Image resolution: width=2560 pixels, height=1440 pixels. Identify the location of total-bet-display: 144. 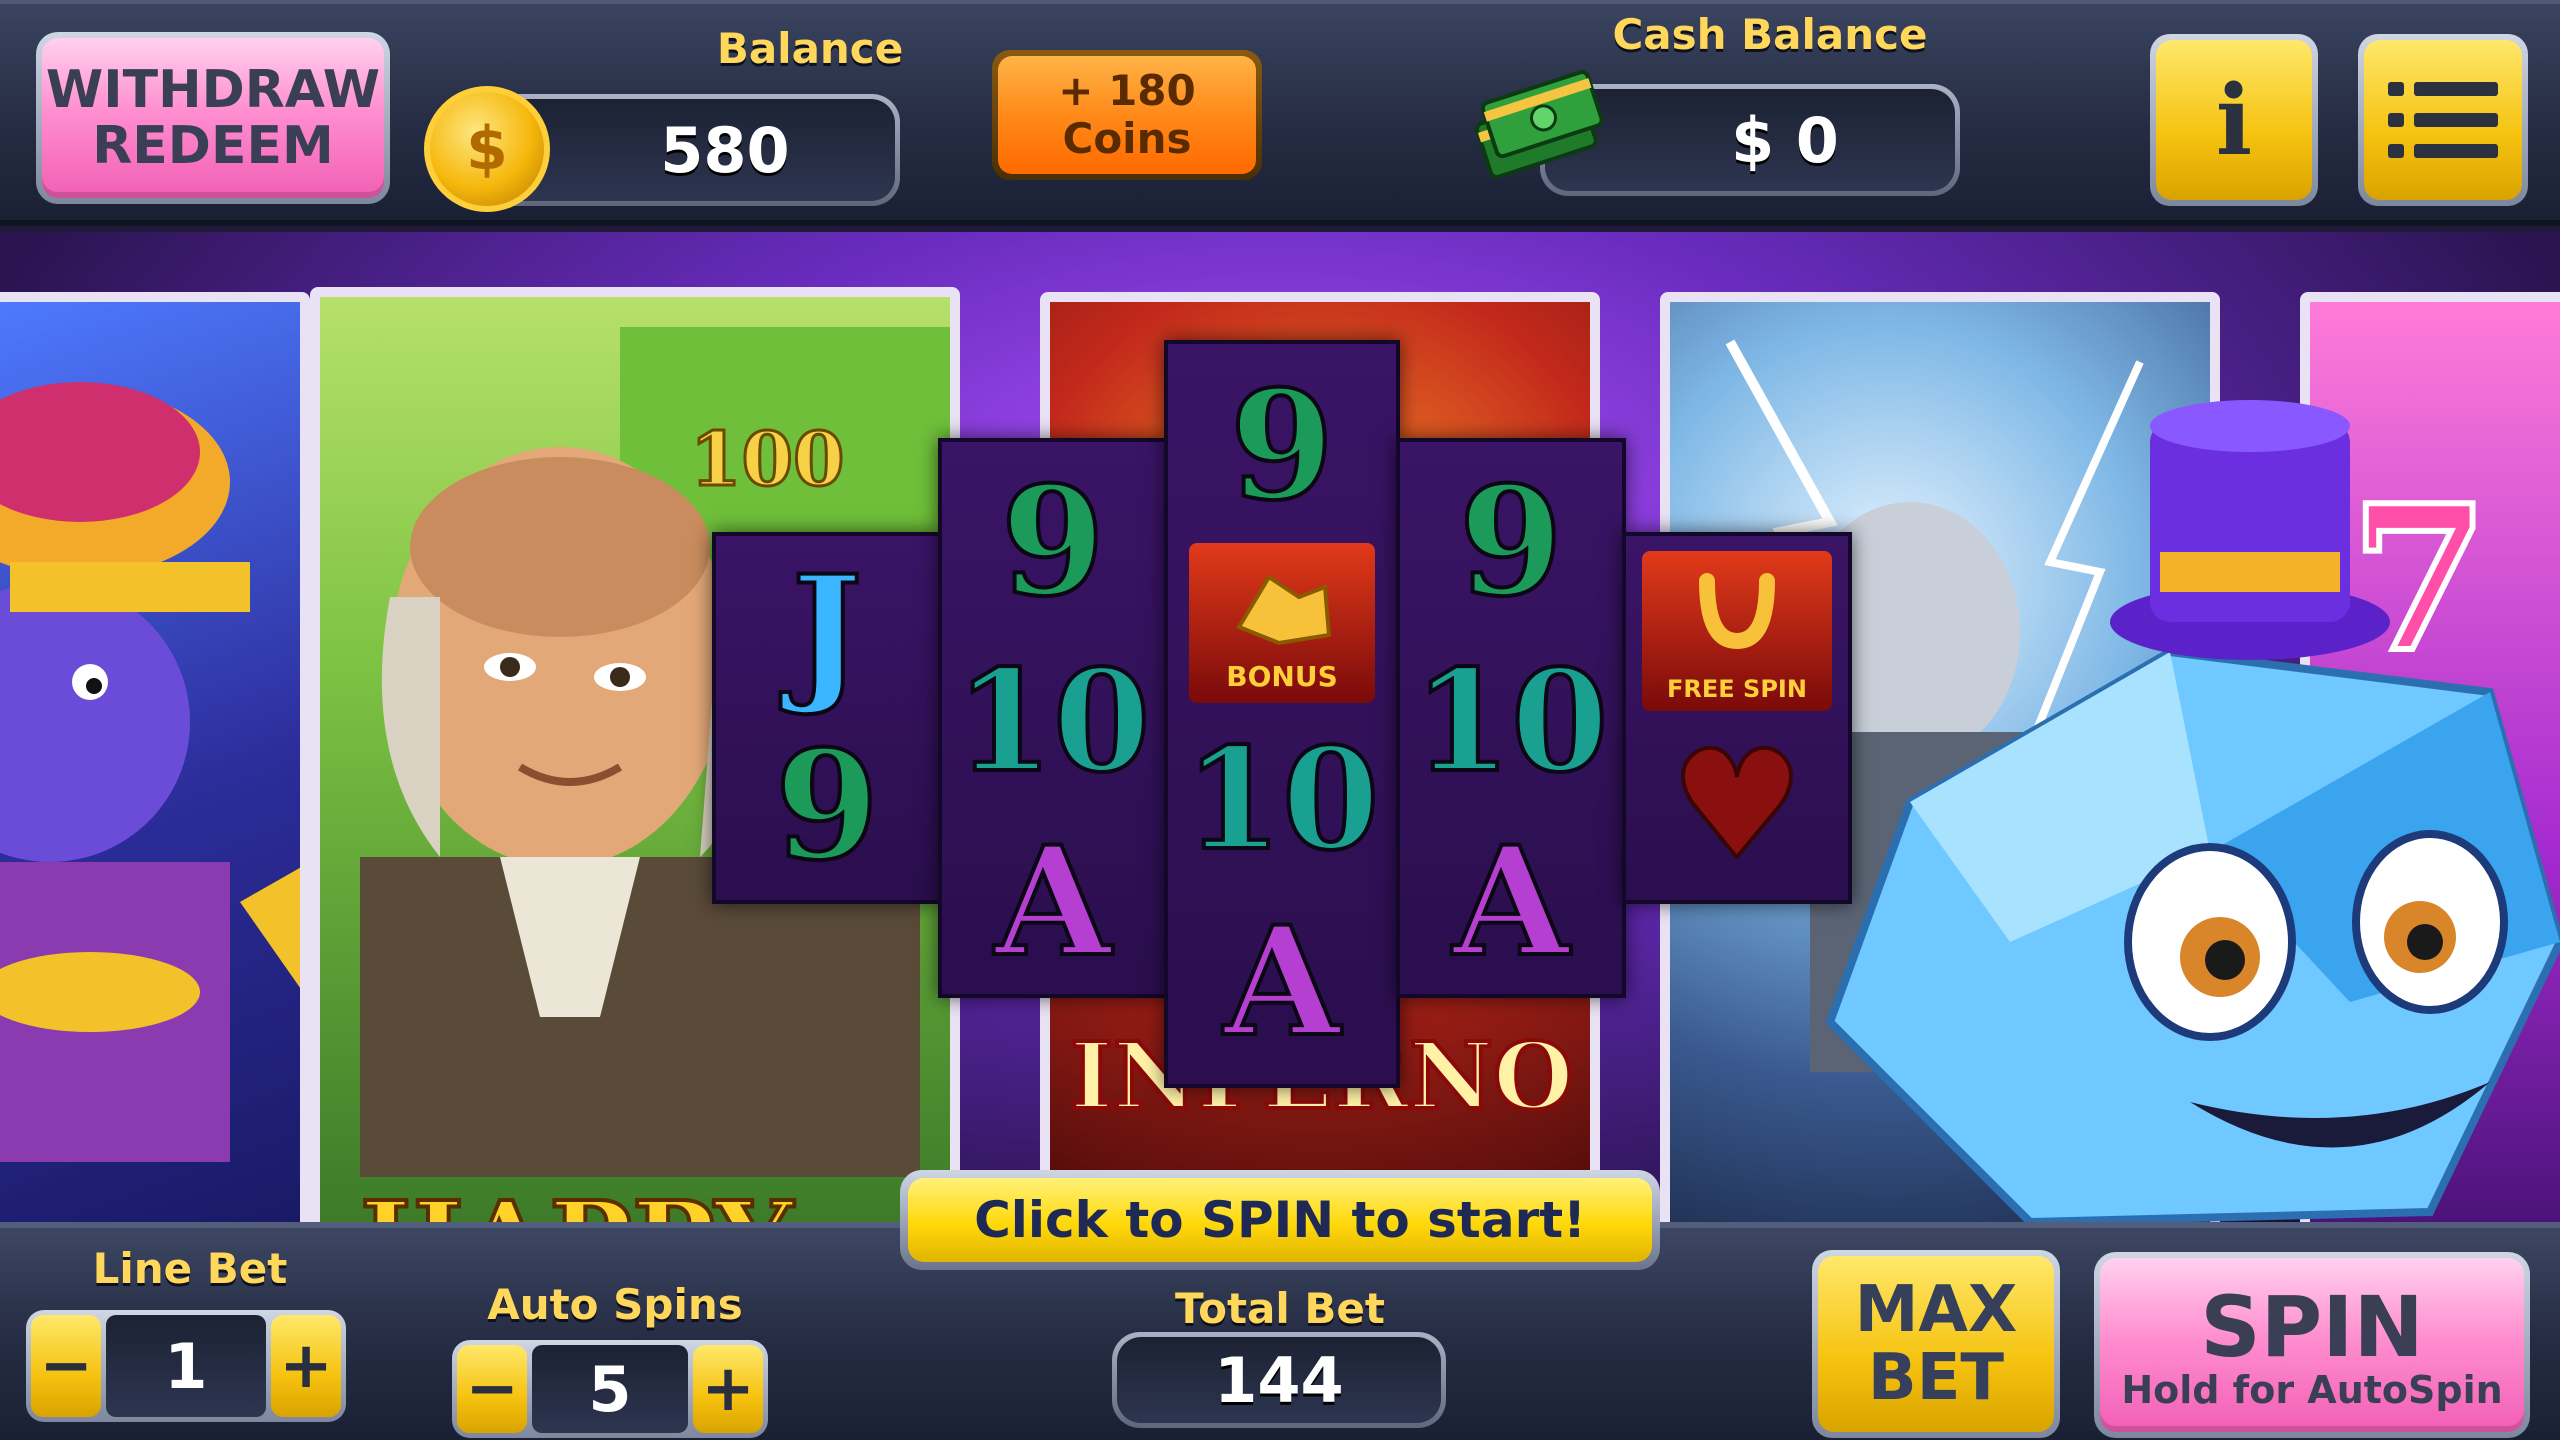
(1279, 1380).